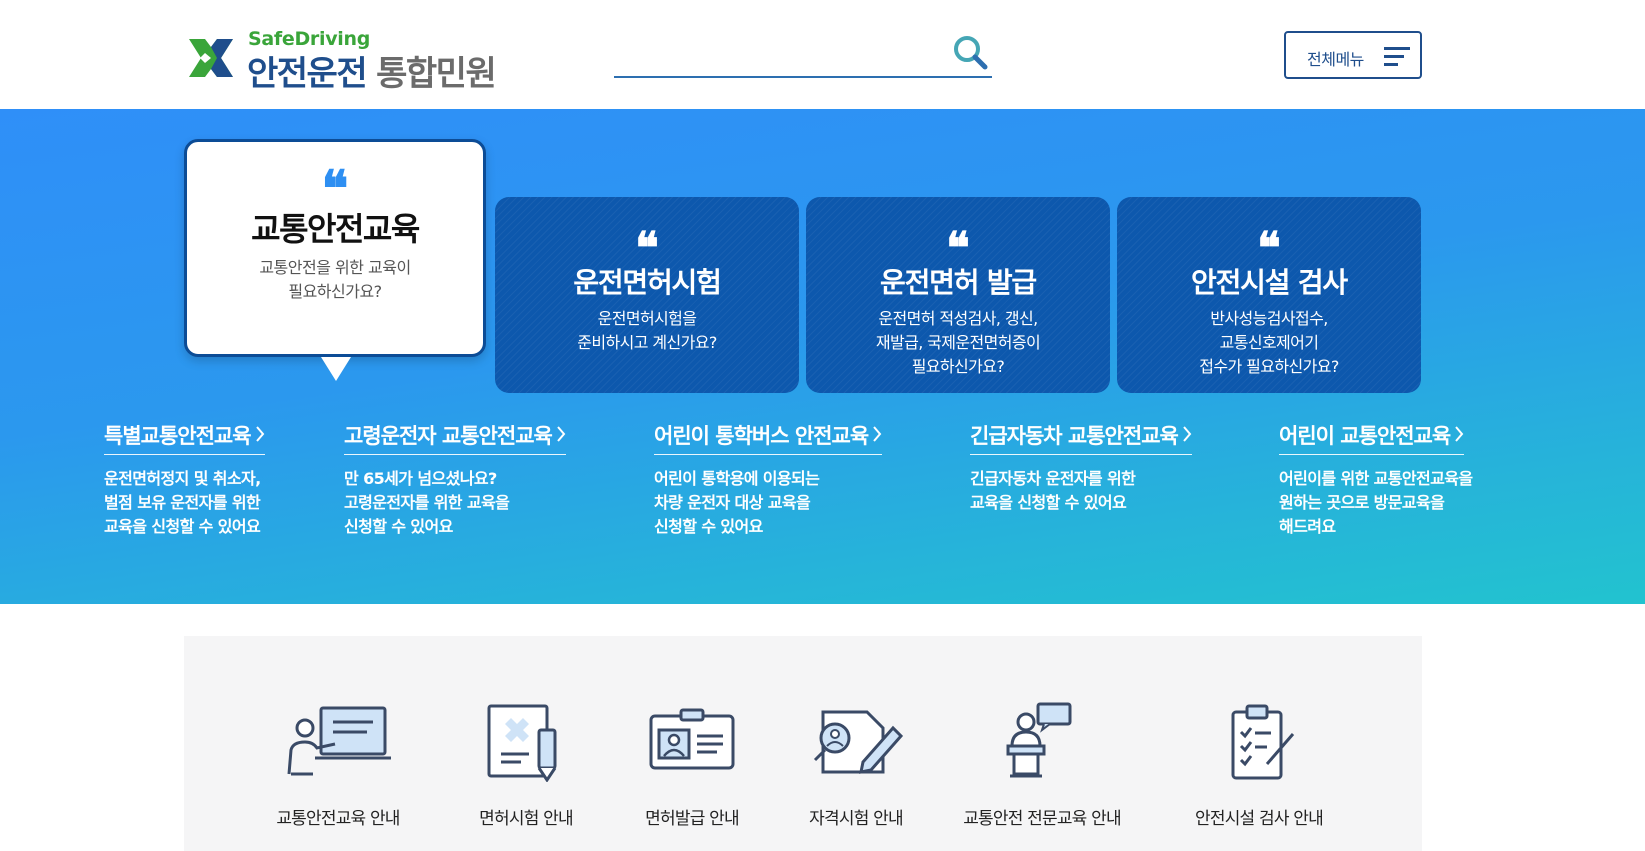 This screenshot has width=1645, height=851. I want to click on edu-desc-line: 원하는 곳으로 방문교육을, so click(1362, 502).